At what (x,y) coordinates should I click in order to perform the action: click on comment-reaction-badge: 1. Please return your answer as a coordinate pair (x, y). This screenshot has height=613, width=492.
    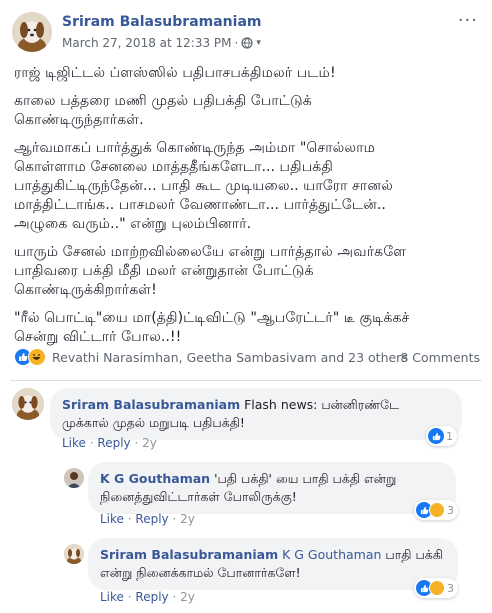
    Looking at the image, I should click on (441, 436).